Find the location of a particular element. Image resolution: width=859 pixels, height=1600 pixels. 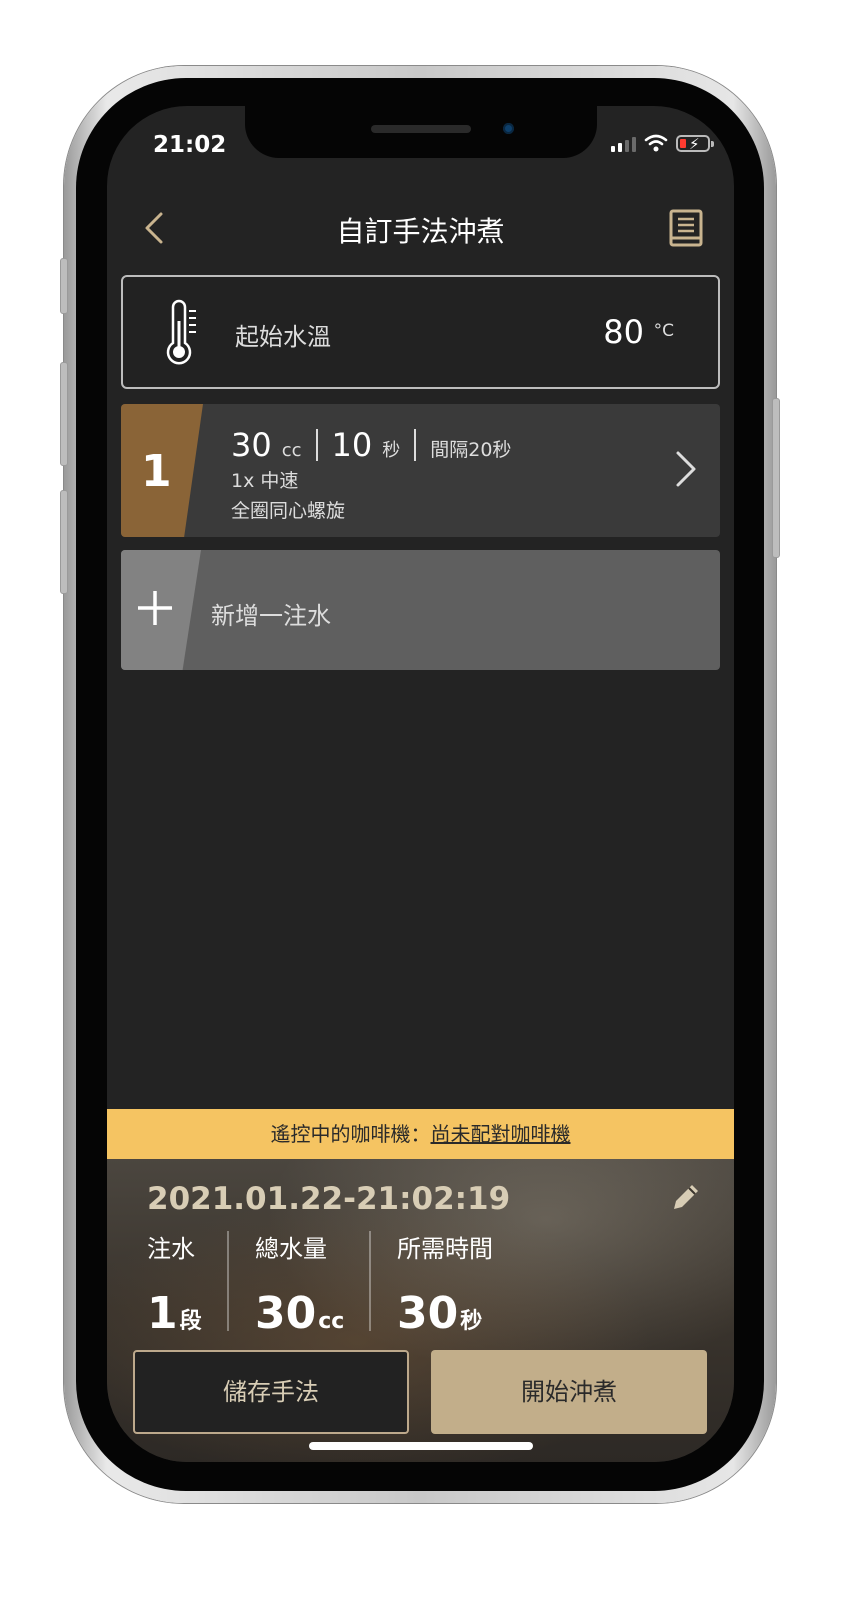

stat-unit: 秒 is located at coordinates (471, 1321).